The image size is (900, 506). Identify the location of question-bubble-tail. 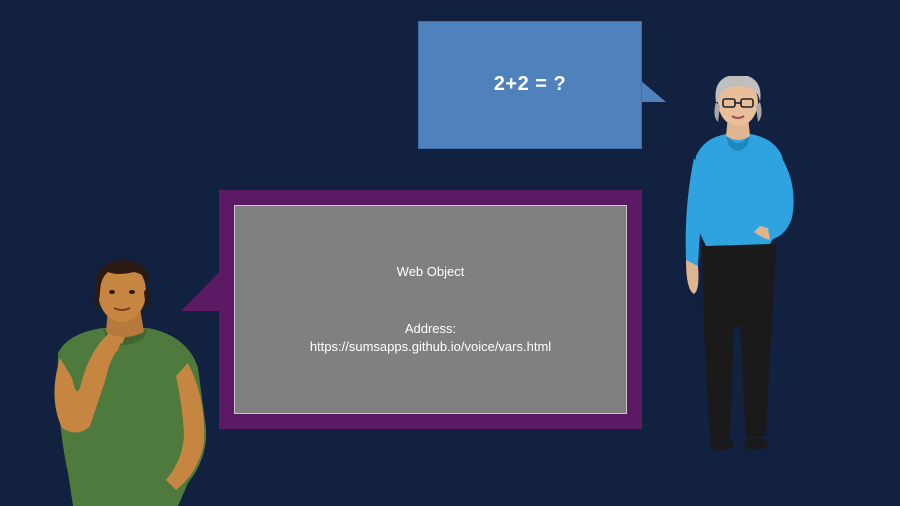
(653, 91).